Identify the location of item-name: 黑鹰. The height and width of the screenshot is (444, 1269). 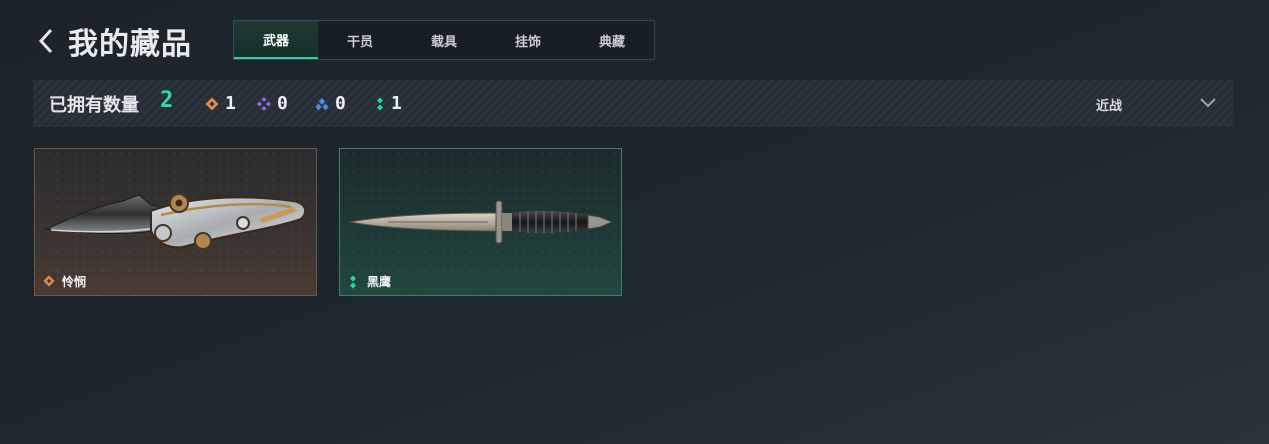
(379, 282).